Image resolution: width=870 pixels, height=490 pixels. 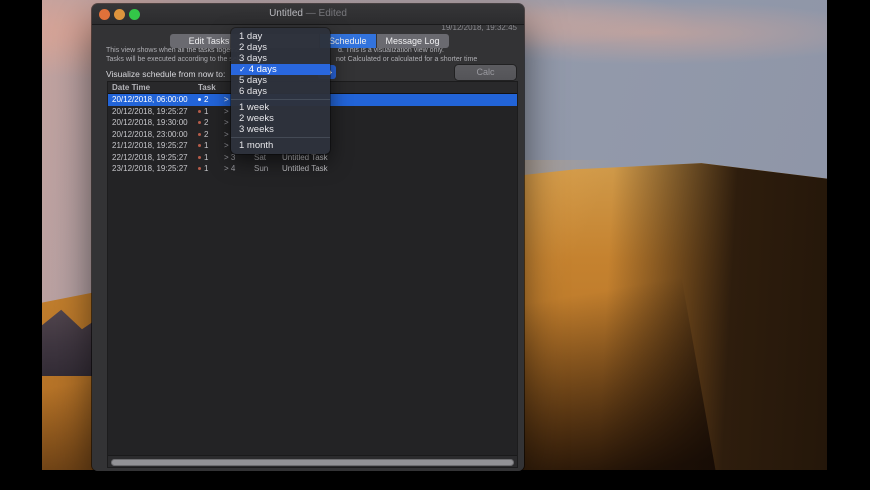 I want to click on menu-item-3-days: 3 days, so click(x=280, y=58).